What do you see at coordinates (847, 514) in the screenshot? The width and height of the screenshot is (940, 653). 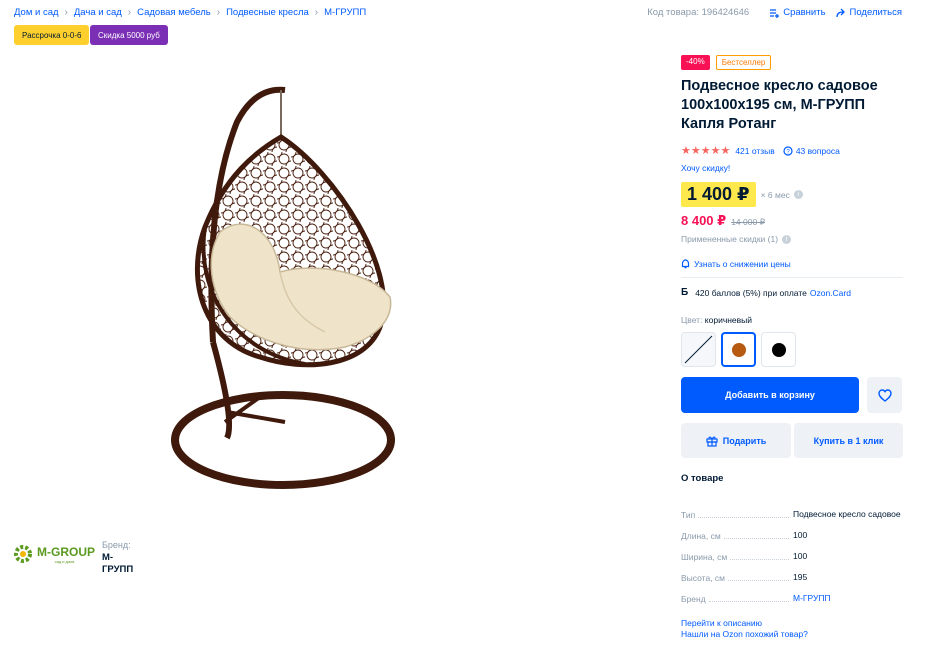 I see `spec-value: Подвесное кресло садовое` at bounding box center [847, 514].